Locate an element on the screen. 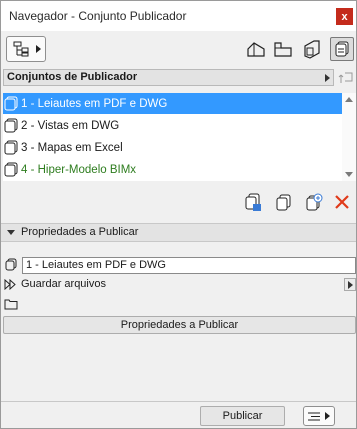  footer: Publicar is located at coordinates (178, 414).